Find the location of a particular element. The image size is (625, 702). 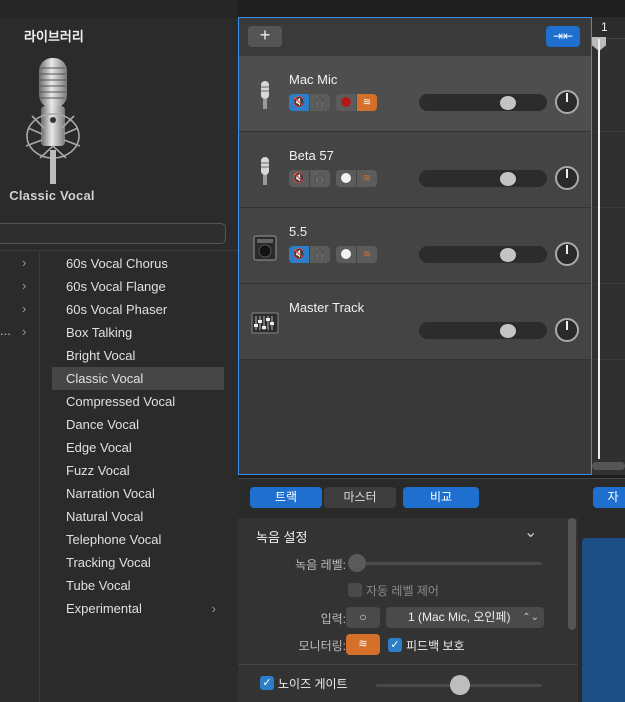

rec-level-knob is located at coordinates (357, 563).